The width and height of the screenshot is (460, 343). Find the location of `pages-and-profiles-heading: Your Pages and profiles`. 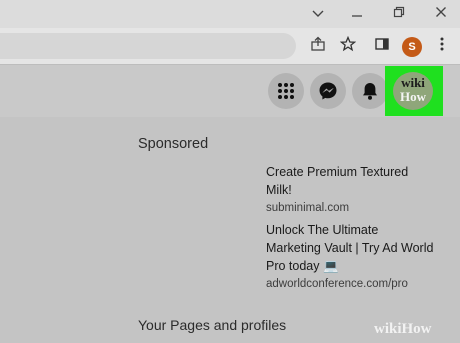

pages-and-profiles-heading: Your Pages and profiles is located at coordinates (212, 325).